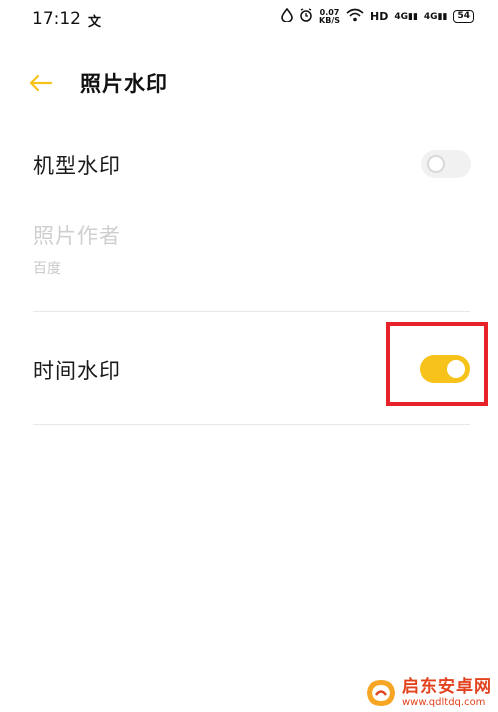 The width and height of the screenshot is (498, 712). What do you see at coordinates (463, 16) in the screenshot?
I see `battery-icon: 54` at bounding box center [463, 16].